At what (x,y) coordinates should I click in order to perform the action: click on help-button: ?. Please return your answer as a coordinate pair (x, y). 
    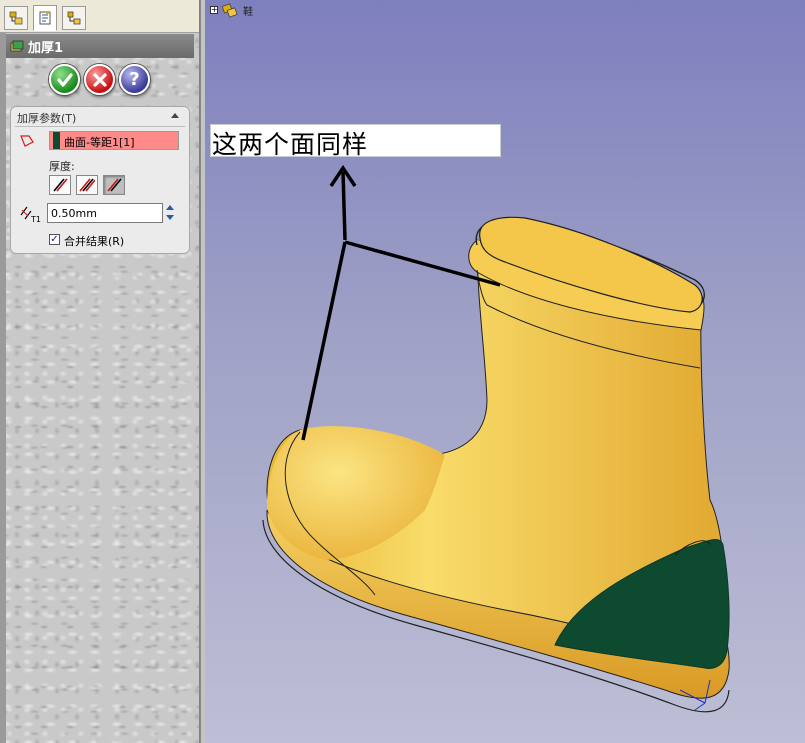
    Looking at the image, I should click on (134, 79).